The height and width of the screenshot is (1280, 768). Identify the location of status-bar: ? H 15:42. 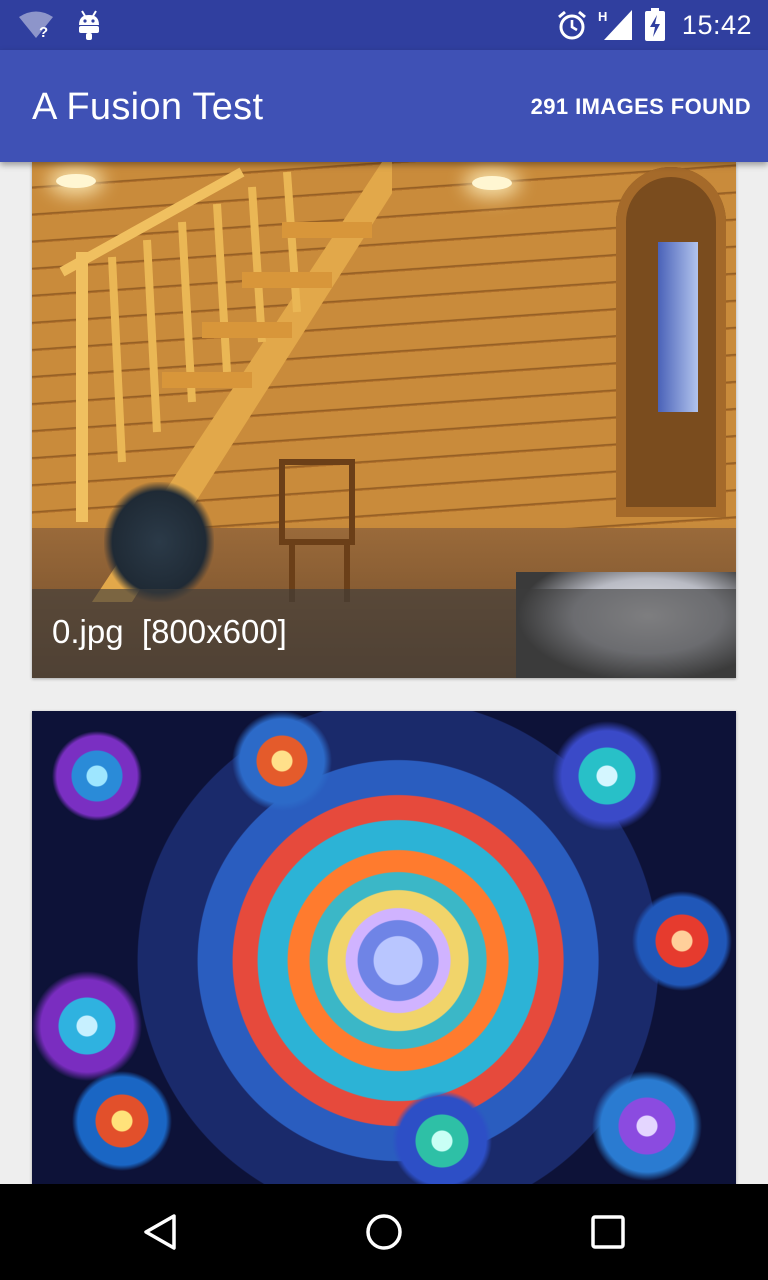
(384, 25).